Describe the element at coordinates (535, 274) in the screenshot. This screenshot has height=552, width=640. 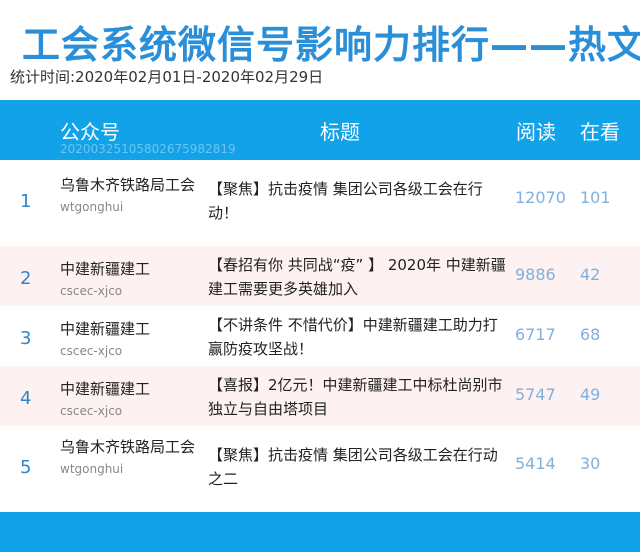
I see `read-count: 9886` at that location.